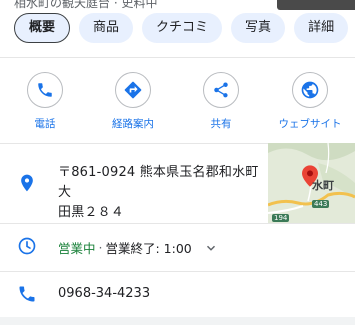 The image size is (355, 325). Describe the element at coordinates (91, 212) in the screenshot. I see `address-line-2: 田黒２８４` at that location.